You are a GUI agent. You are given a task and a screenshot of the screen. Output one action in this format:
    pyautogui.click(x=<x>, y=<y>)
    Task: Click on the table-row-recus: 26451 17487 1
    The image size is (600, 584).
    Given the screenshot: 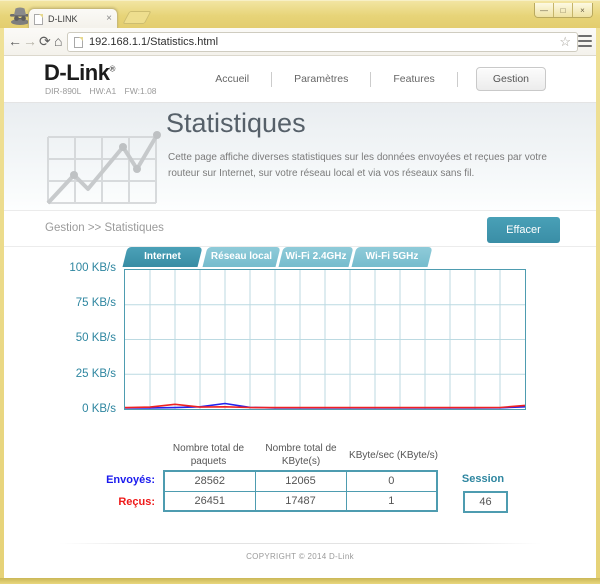 What is the action you would take?
    pyautogui.click(x=300, y=501)
    